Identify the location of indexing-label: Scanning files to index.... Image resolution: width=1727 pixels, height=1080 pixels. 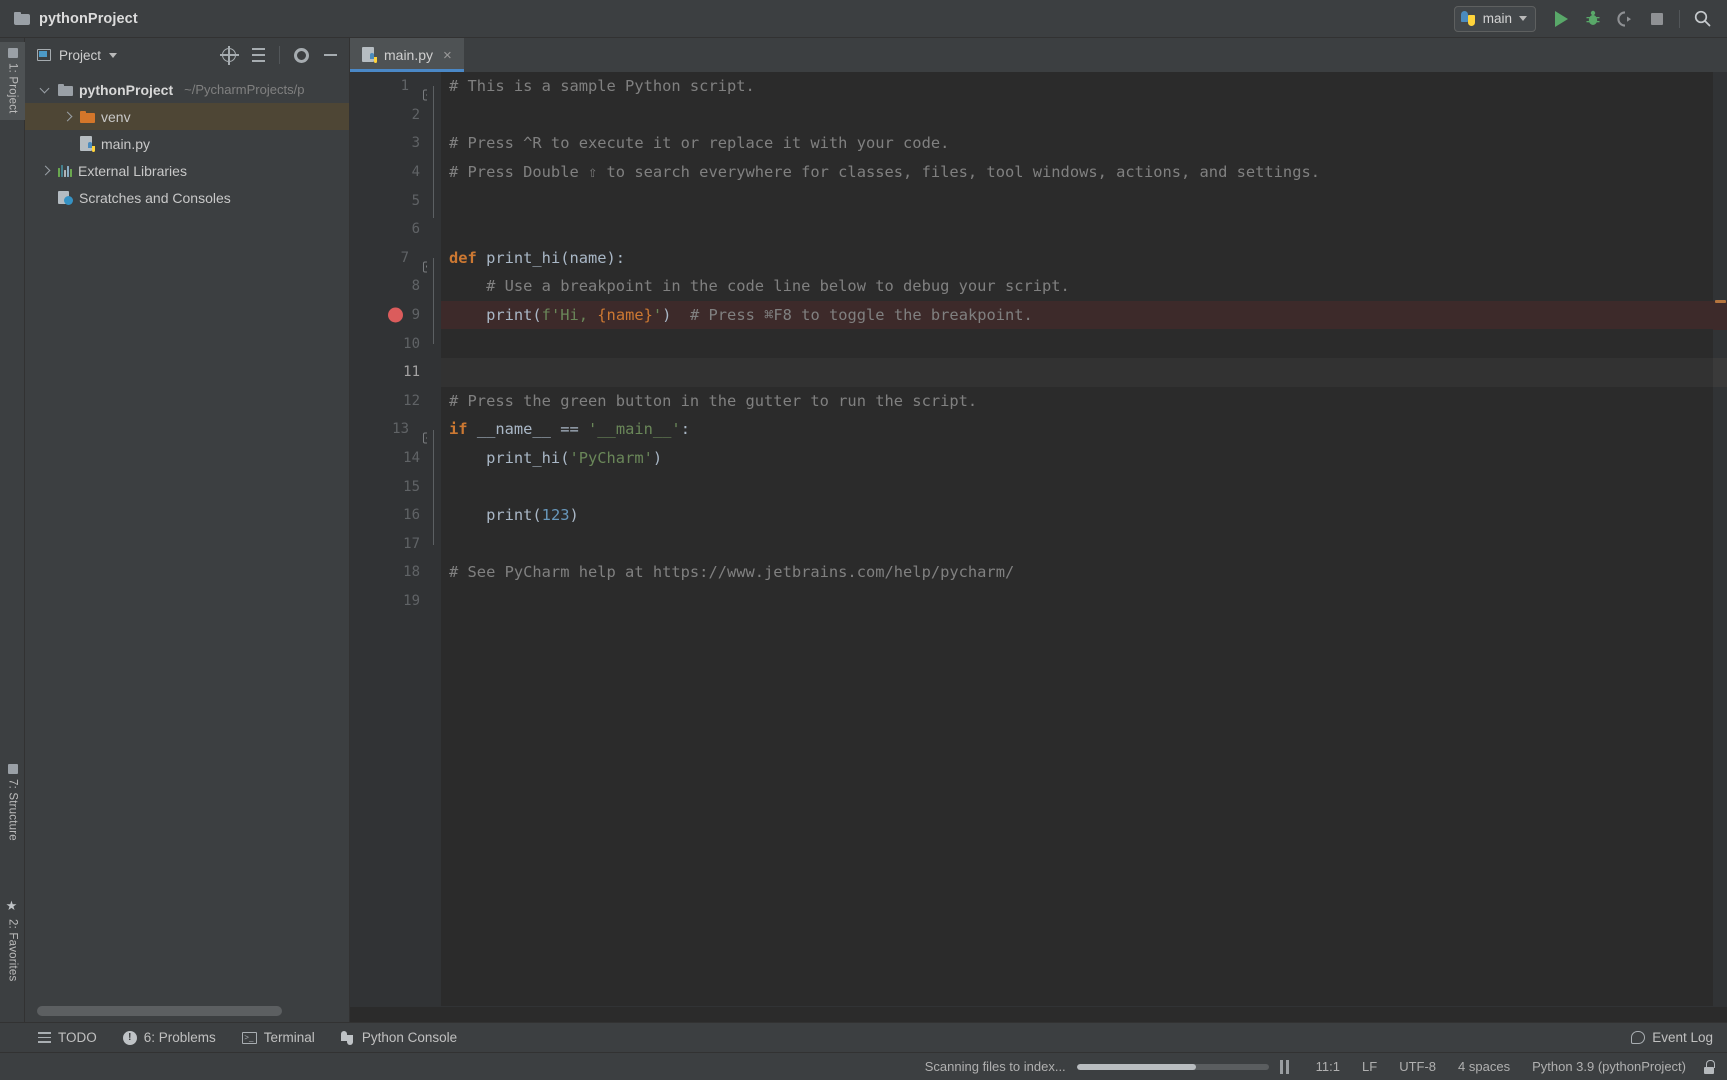
(995, 1066).